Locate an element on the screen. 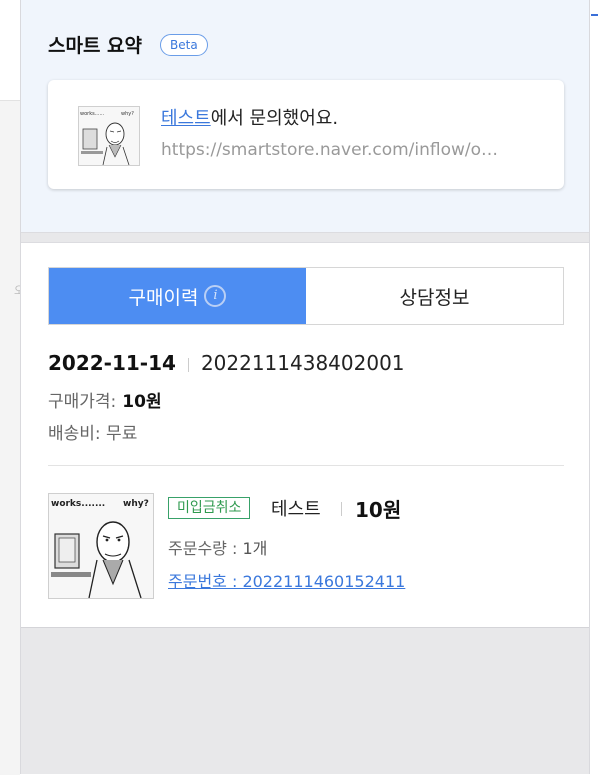 This screenshot has width=598, height=775. purchase-price: 구매가격: 10원 is located at coordinates (105, 399).